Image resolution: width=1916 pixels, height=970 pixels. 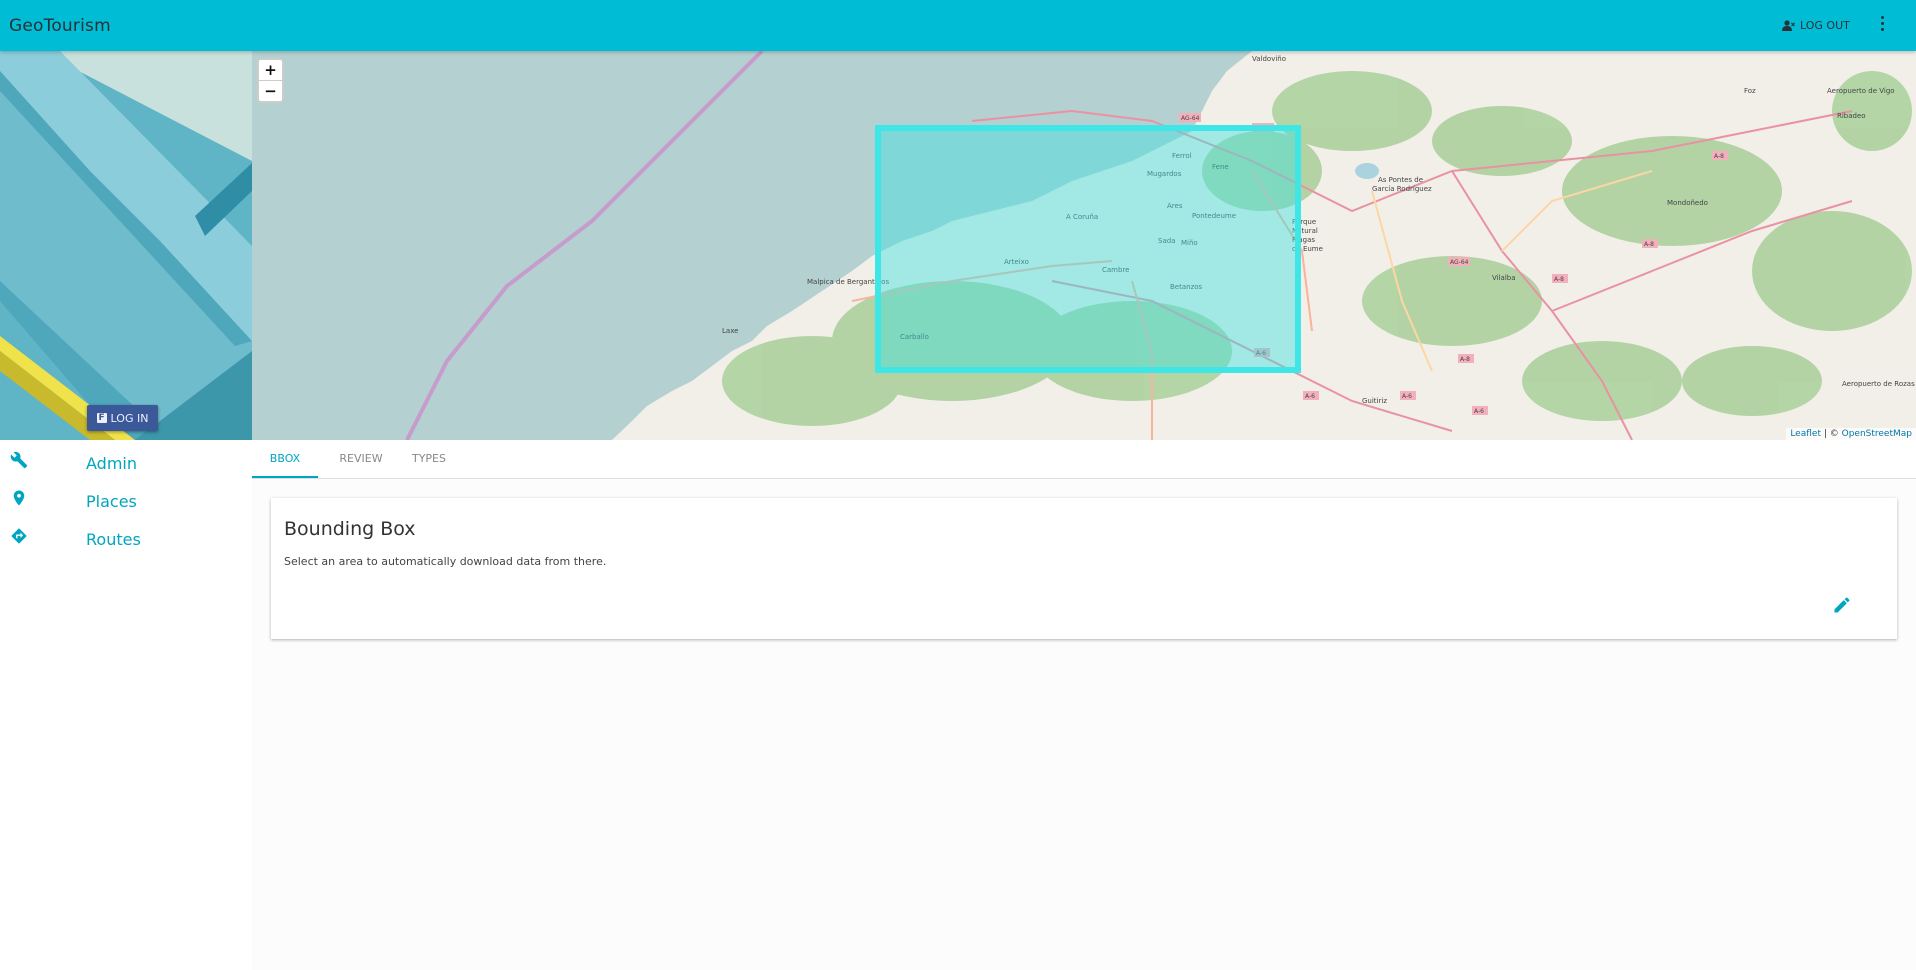 What do you see at coordinates (1084, 459) in the screenshot?
I see `tab-bar: BBOX REVIEW TYPES` at bounding box center [1084, 459].